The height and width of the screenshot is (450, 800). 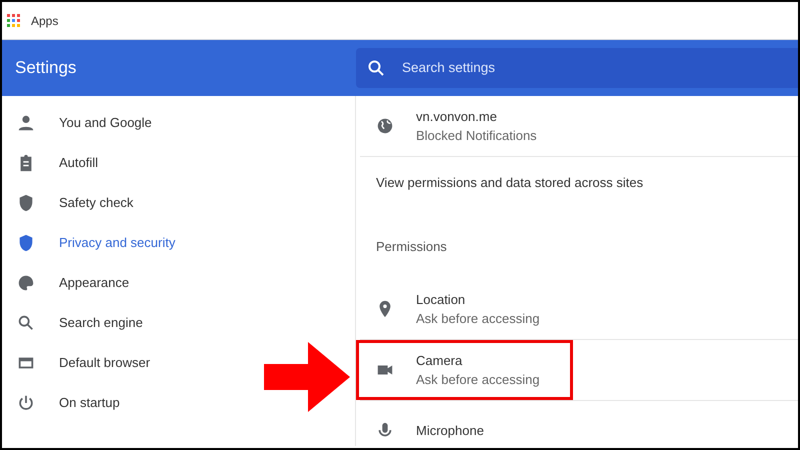 What do you see at coordinates (178, 283) in the screenshot?
I see `sidebar-item: Appearance` at bounding box center [178, 283].